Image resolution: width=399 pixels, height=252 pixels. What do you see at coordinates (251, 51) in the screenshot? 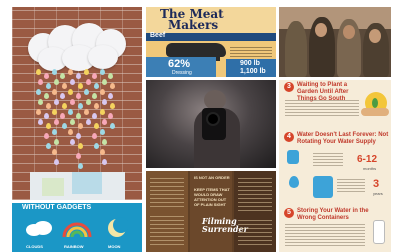
I see `body-text-block` at bounding box center [251, 51].